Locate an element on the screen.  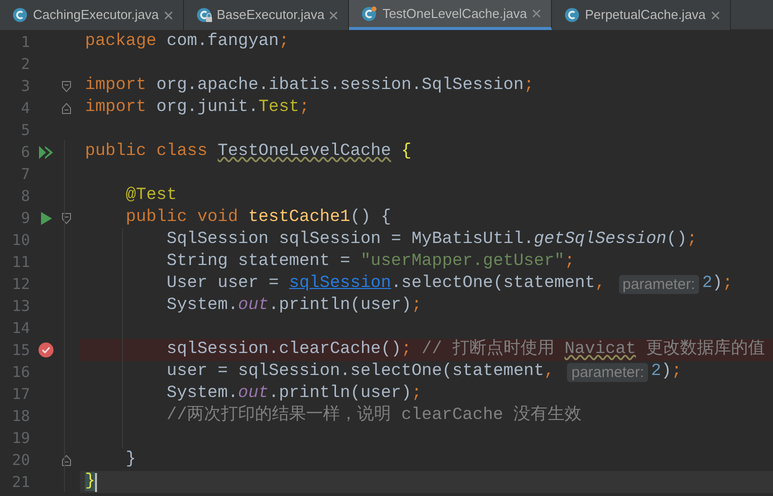
code-text: User user = sqlSession.selectOne(statement, is located at coordinates (386, 284).